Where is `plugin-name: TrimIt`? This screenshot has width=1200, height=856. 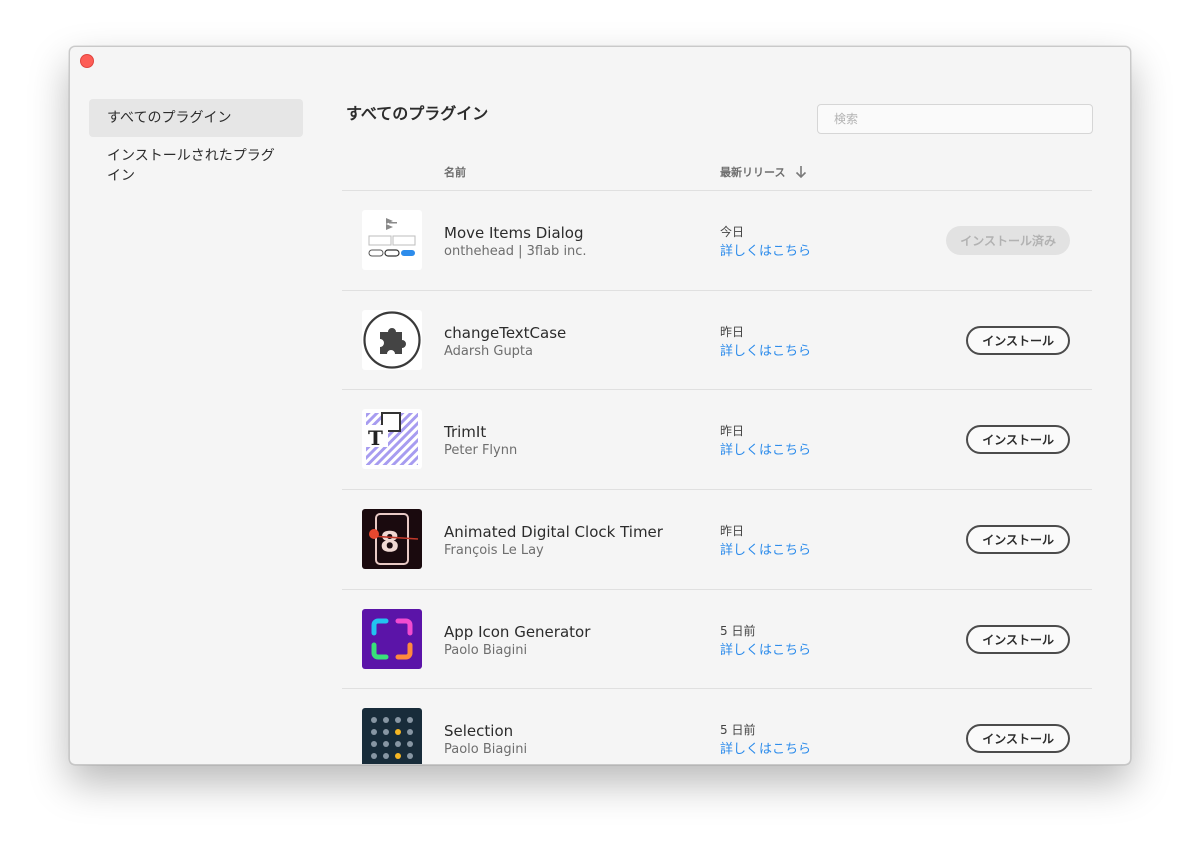
plugin-name: TrimIt is located at coordinates (465, 432).